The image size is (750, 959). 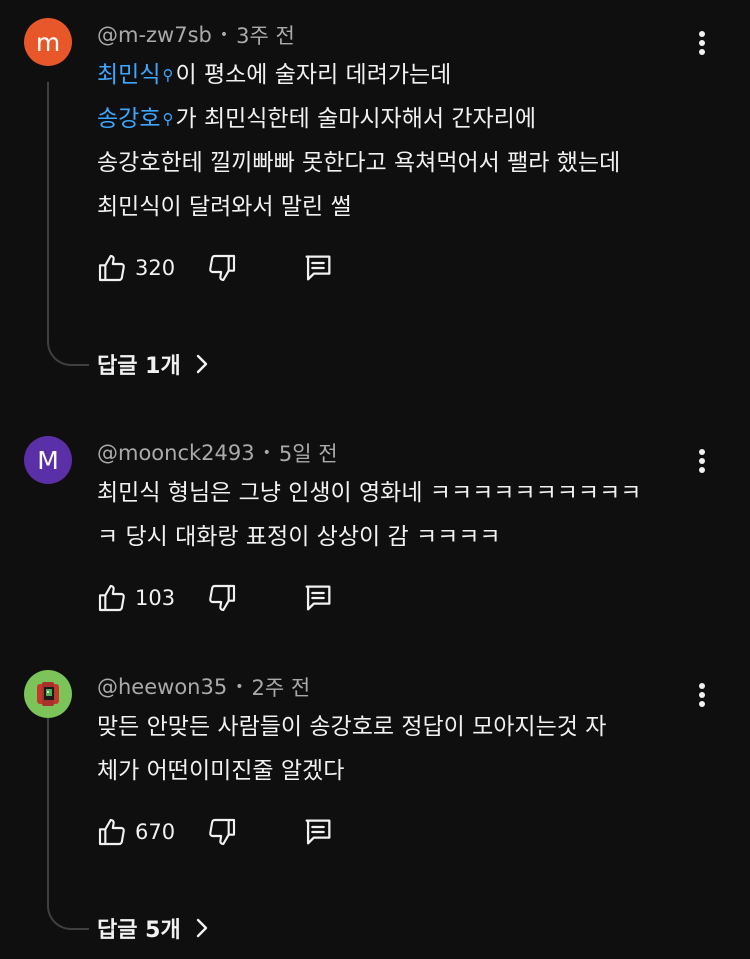 What do you see at coordinates (154, 35) in the screenshot?
I see `author-handle: @m-zw7sb` at bounding box center [154, 35].